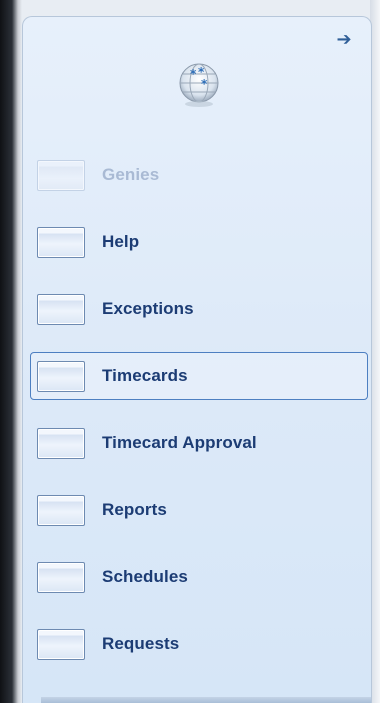 The width and height of the screenshot is (380, 703). I want to click on menu-item-label: Reports, so click(134, 509).